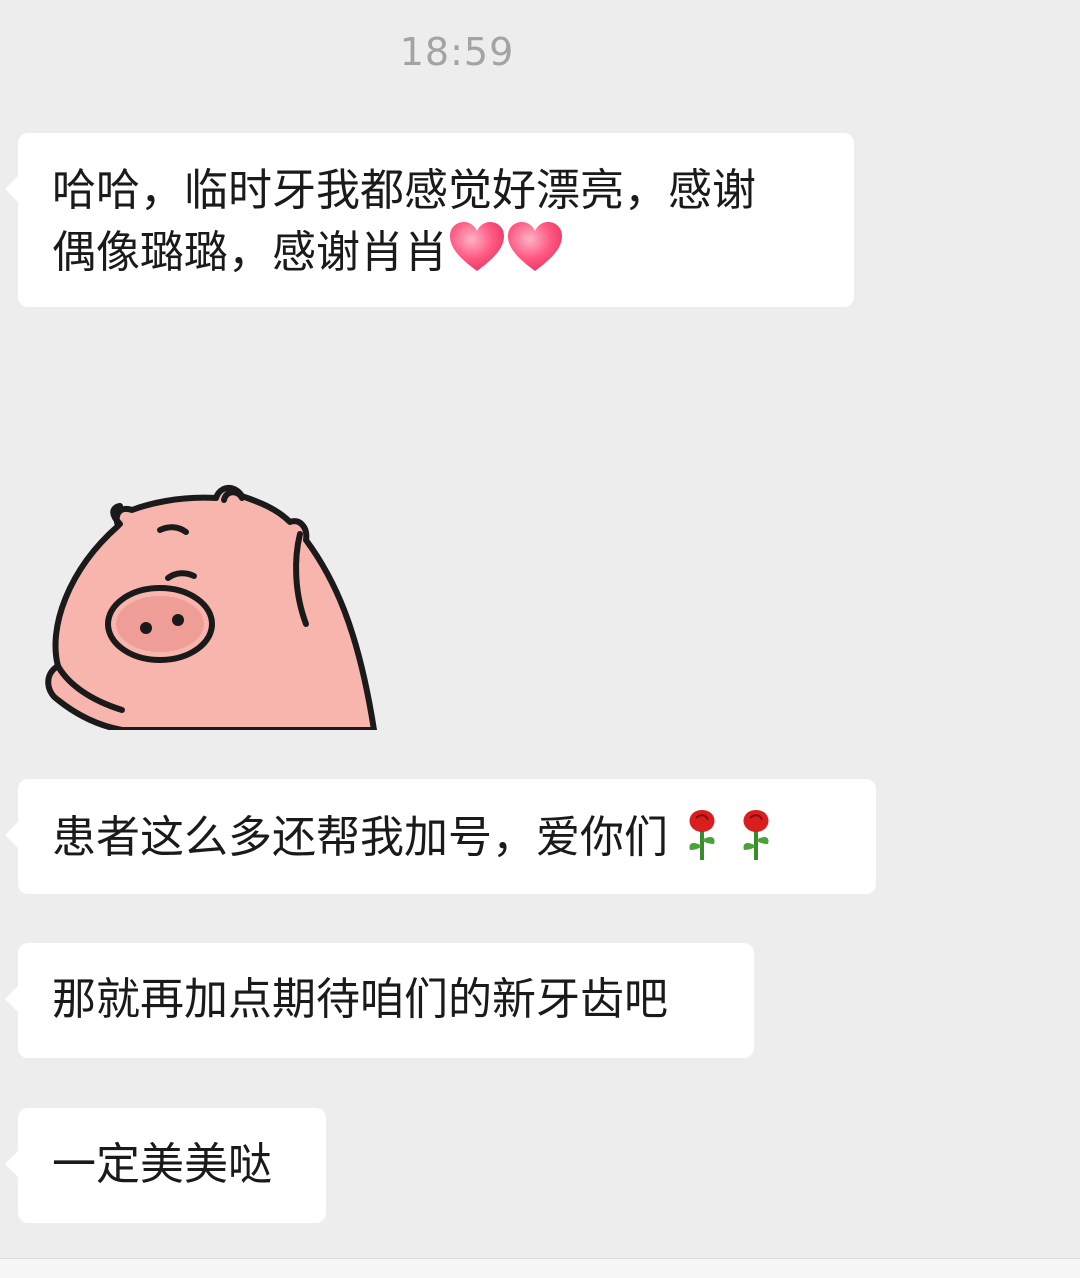 Image resolution: width=1080 pixels, height=1278 pixels. Describe the element at coordinates (429, 220) in the screenshot. I see `message-bubble: 哈哈，临时牙我都感觉好漂亮，感谢 偶像璐璐，感谢肖肖` at that location.